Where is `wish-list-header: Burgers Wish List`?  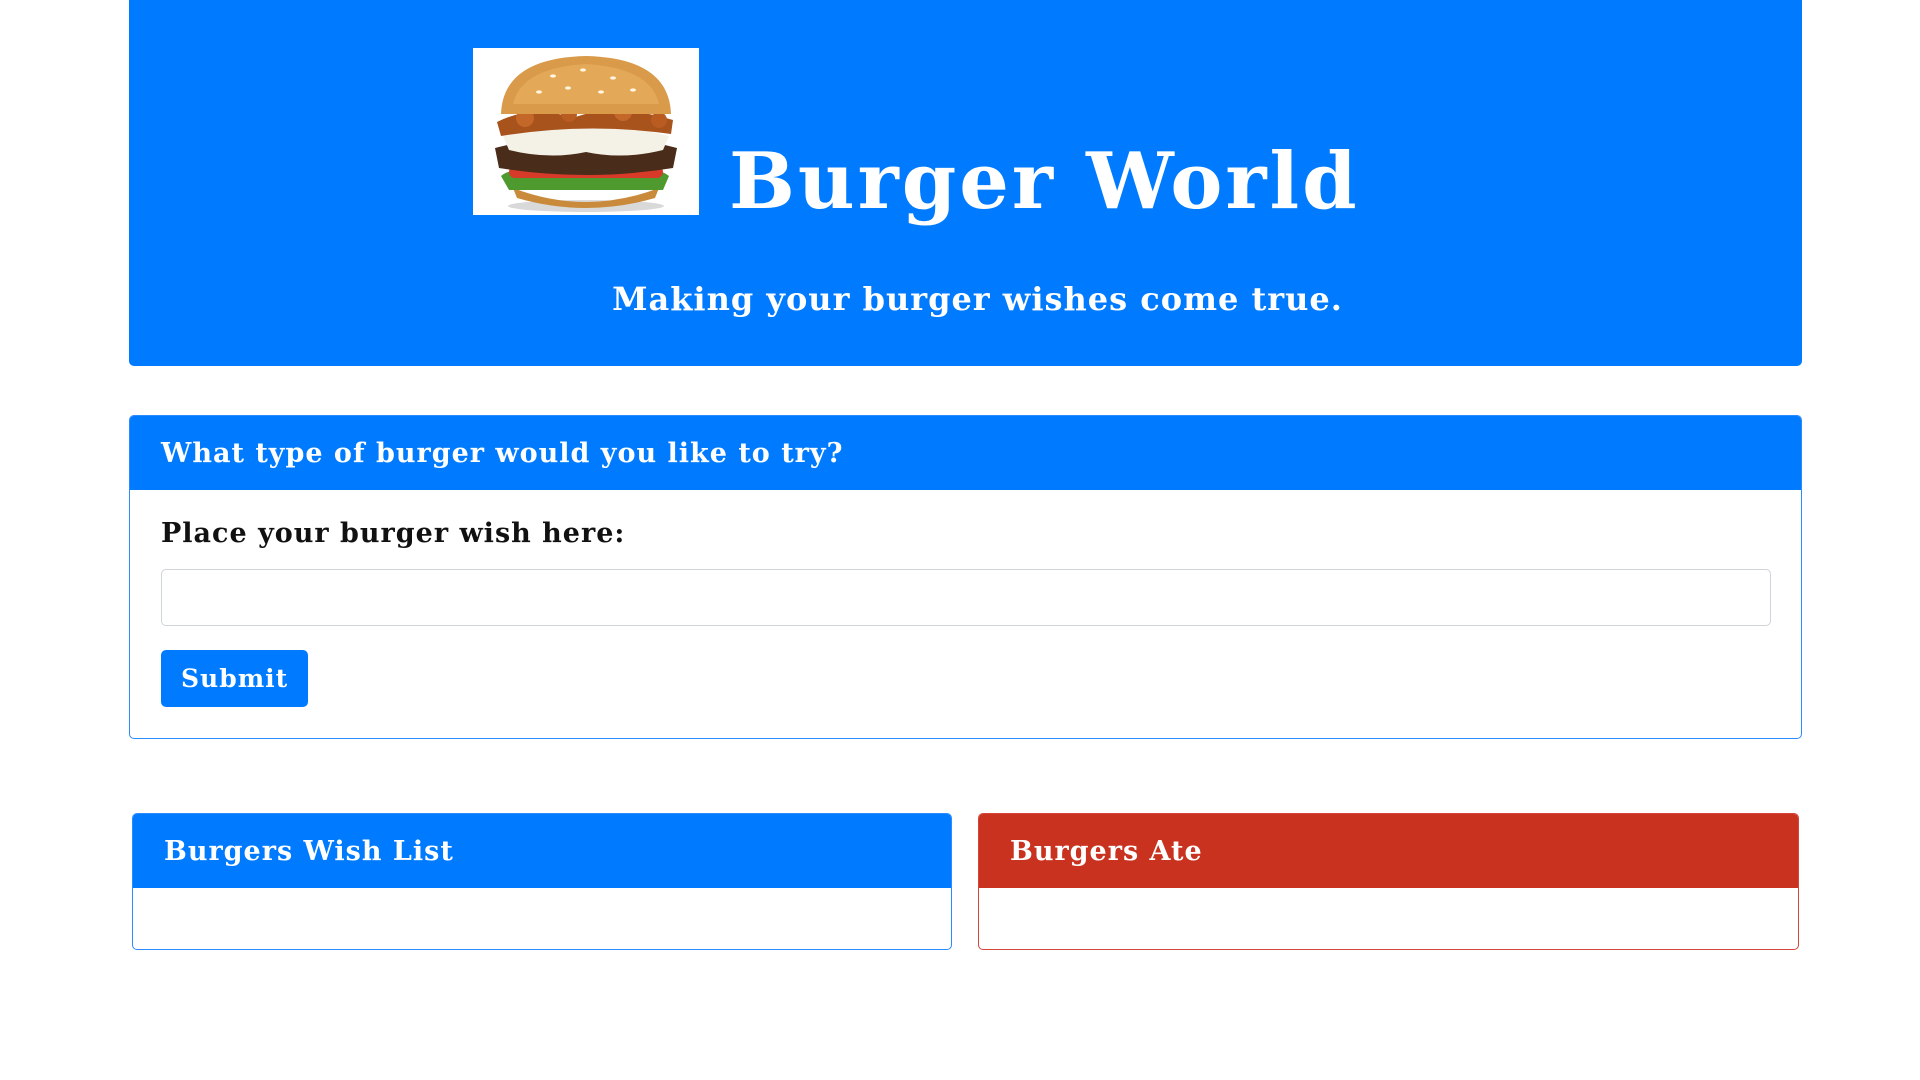 wish-list-header: Burgers Wish List is located at coordinates (542, 851).